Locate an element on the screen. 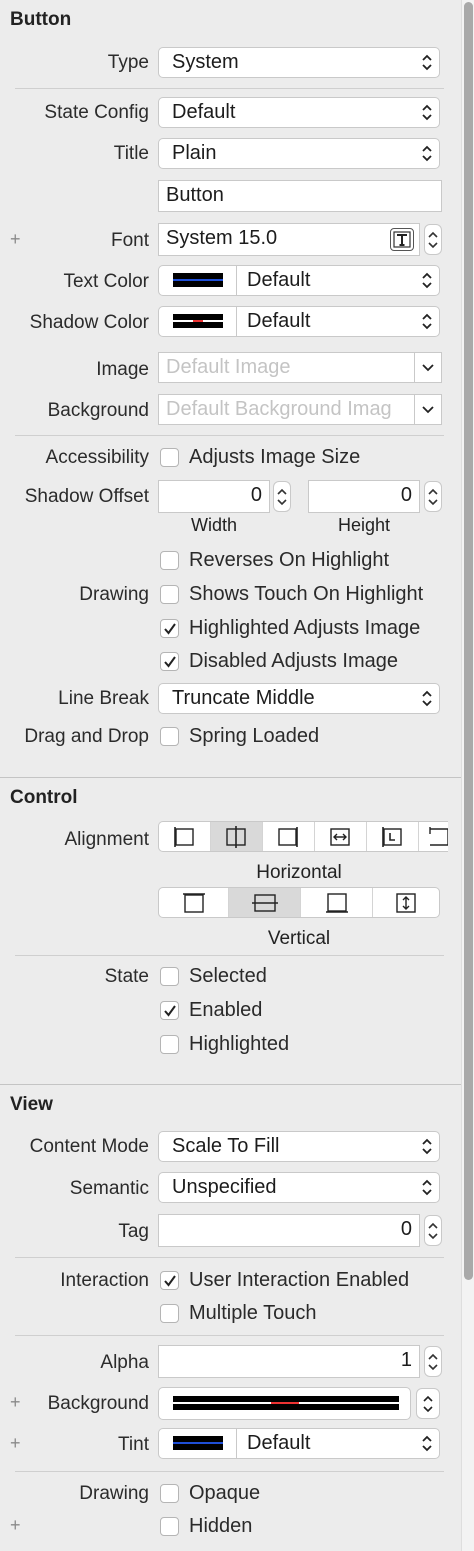 This screenshot has height=1551, width=474. align-left-segment is located at coordinates (185, 836).